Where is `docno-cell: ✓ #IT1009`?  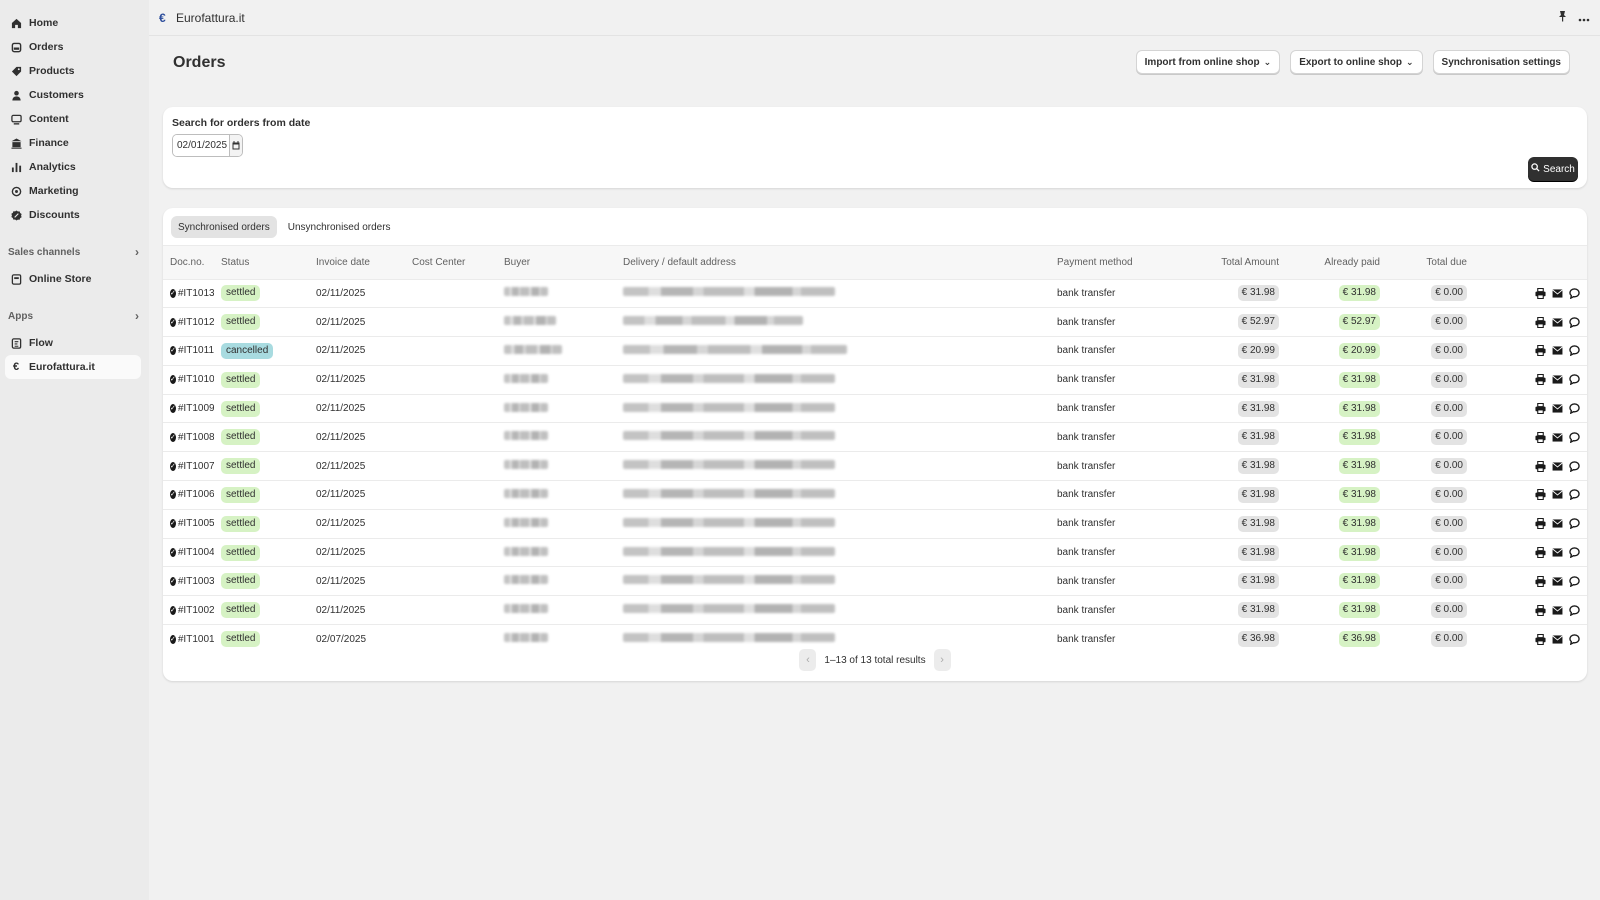
docno-cell: ✓ #IT1009 is located at coordinates (188, 408).